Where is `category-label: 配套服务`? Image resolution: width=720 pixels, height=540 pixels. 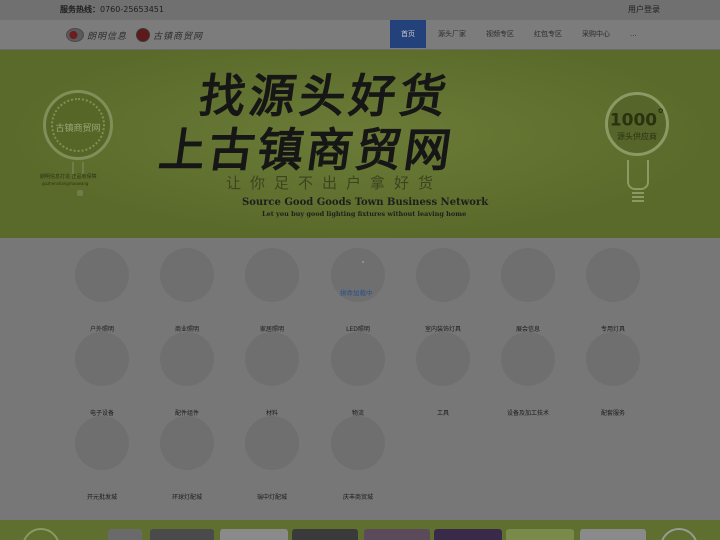
category-label: 配套服务 is located at coordinates (613, 412).